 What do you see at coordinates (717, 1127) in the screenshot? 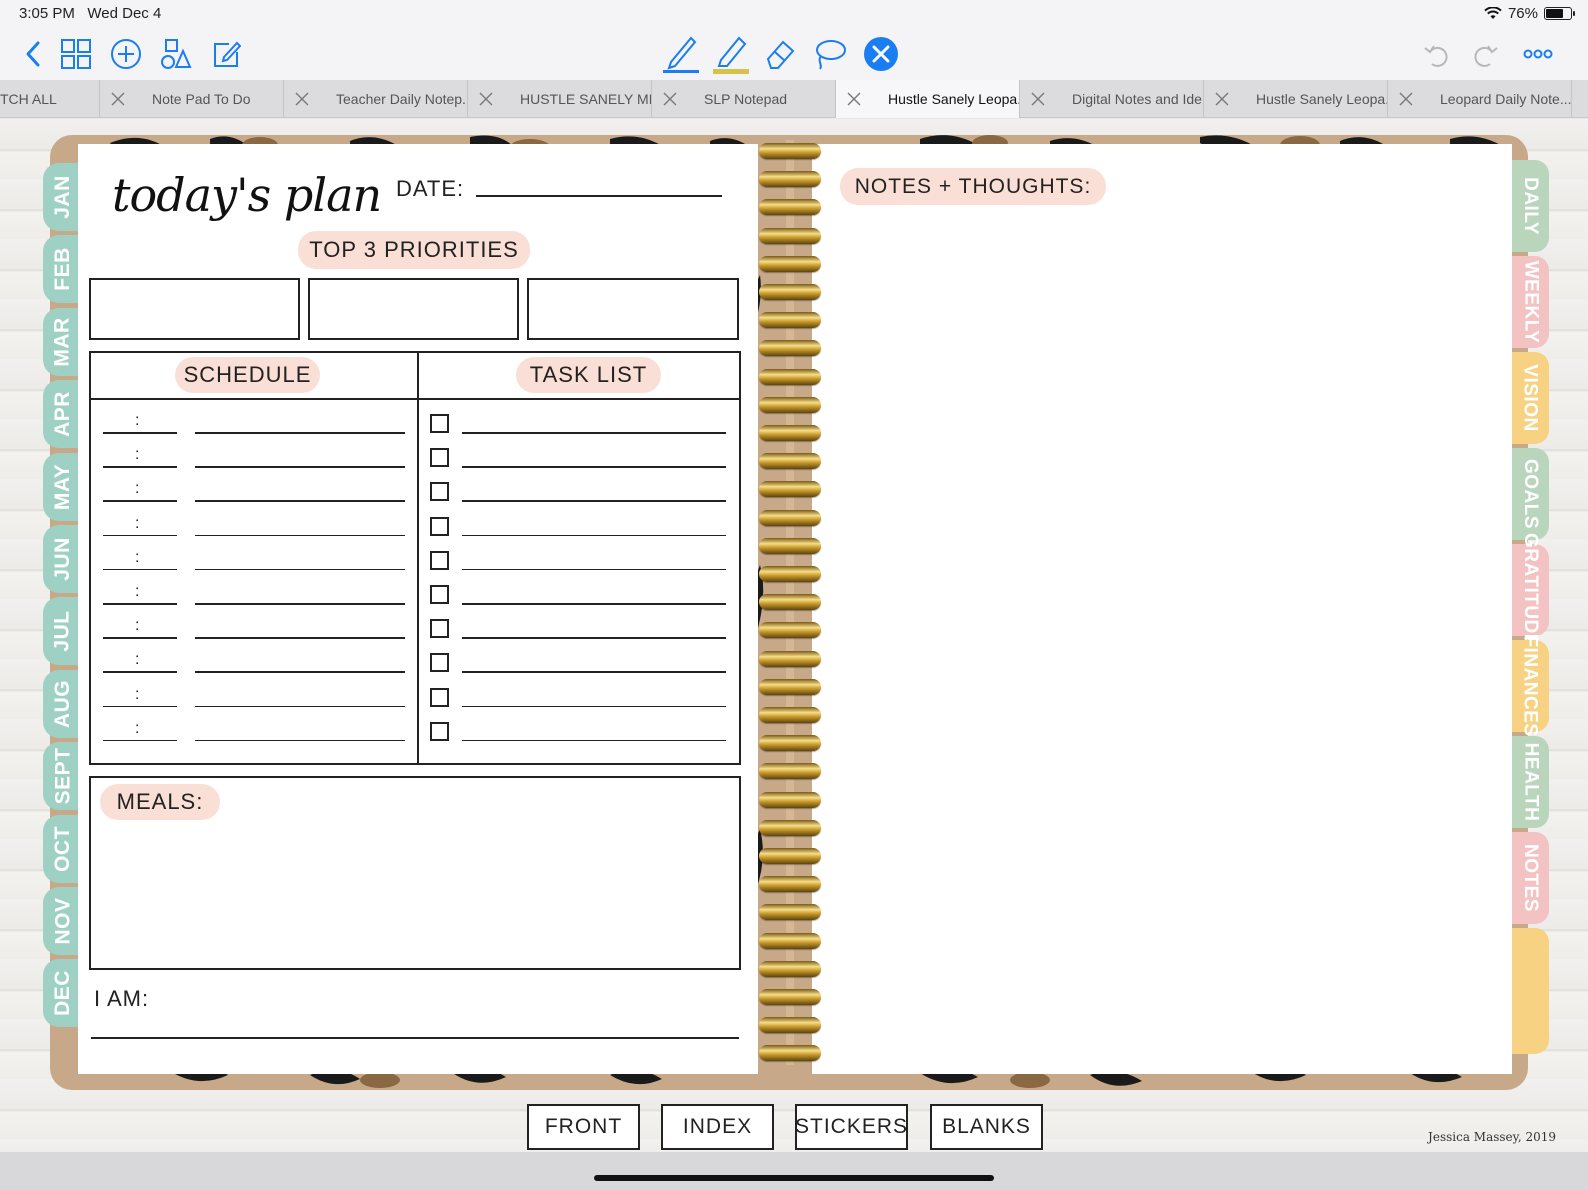
I see `index-button: INDEX` at bounding box center [717, 1127].